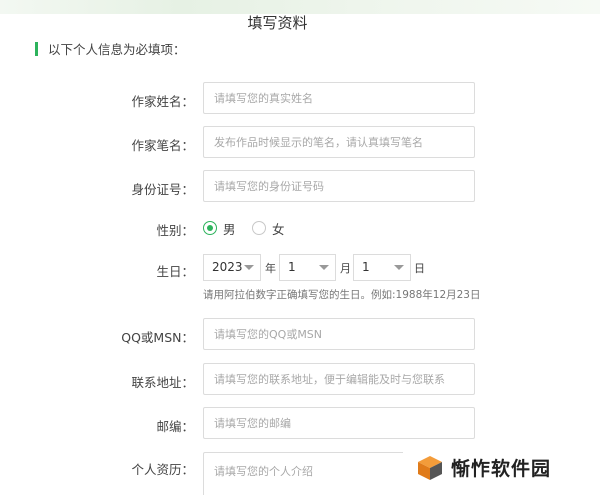  What do you see at coordinates (36, 48) in the screenshot?
I see `section-accent-bar` at bounding box center [36, 48].